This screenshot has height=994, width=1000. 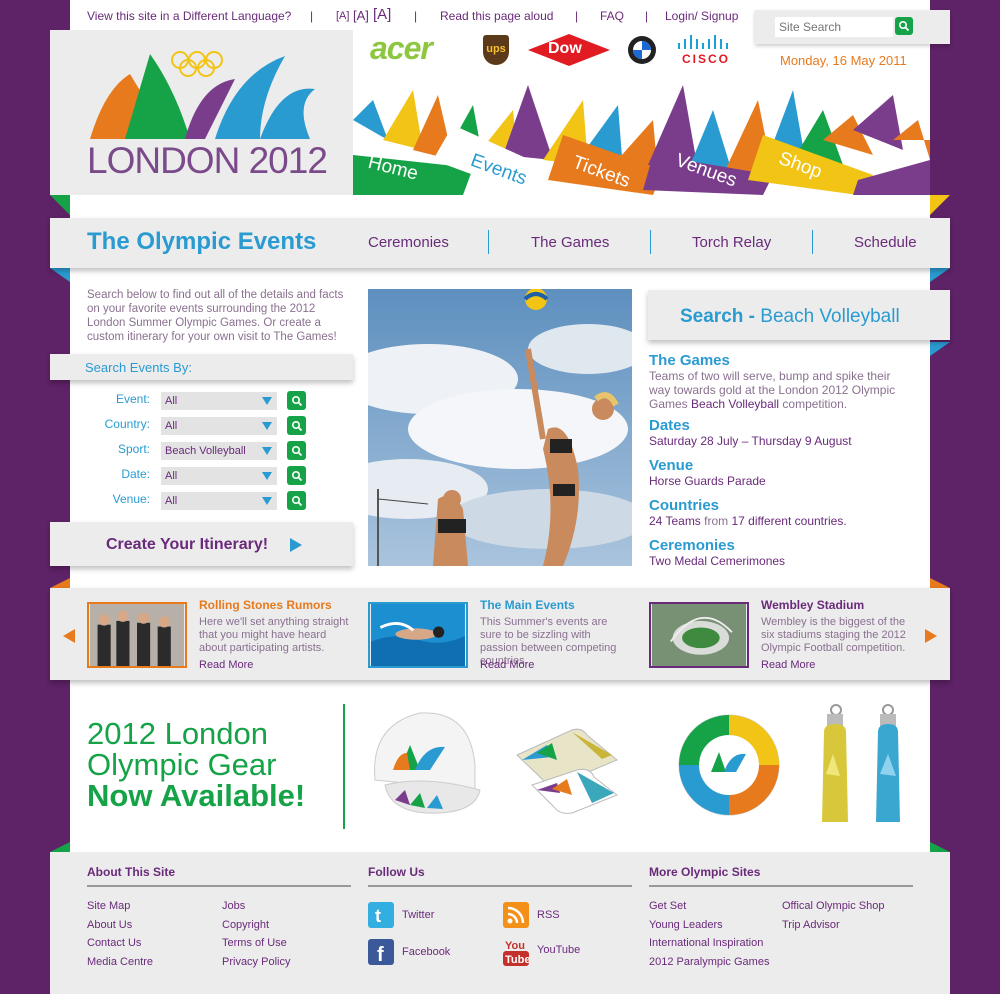 What do you see at coordinates (931, 636) in the screenshot?
I see `carousel-next-icon` at bounding box center [931, 636].